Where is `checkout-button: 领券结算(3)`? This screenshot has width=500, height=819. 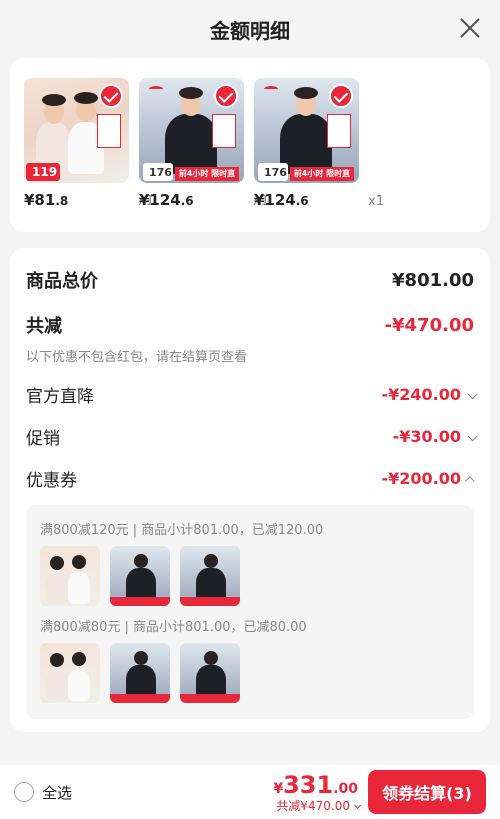
checkout-button: 领券结算(3) is located at coordinates (427, 792).